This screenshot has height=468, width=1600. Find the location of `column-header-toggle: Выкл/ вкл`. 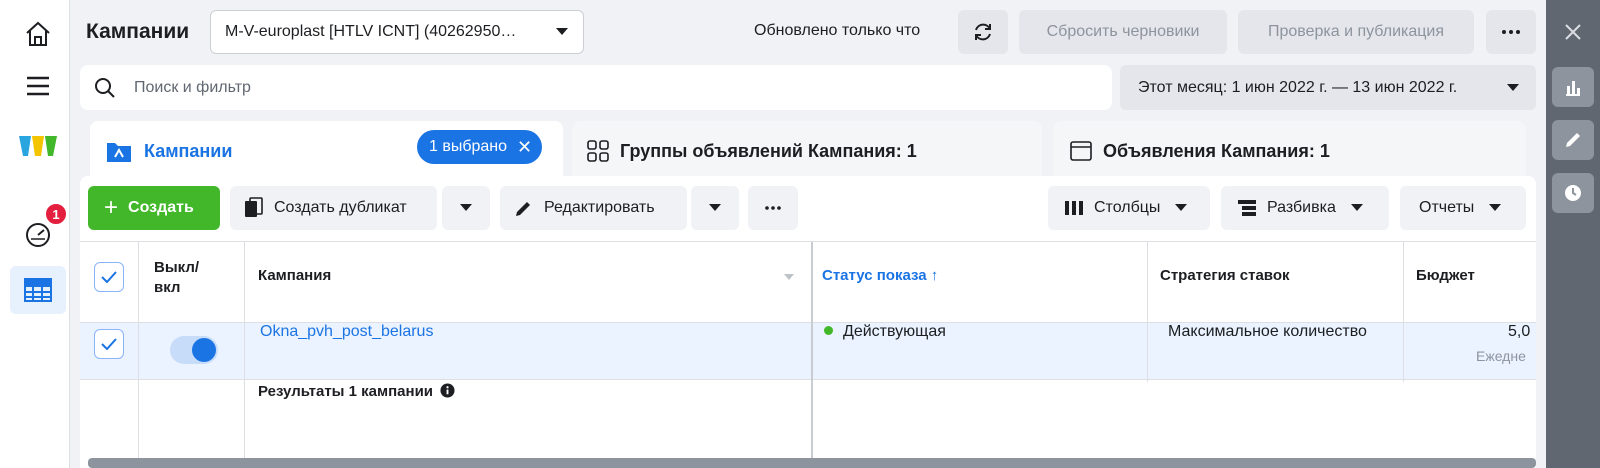

column-header-toggle: Выкл/ вкл is located at coordinates (176, 278).